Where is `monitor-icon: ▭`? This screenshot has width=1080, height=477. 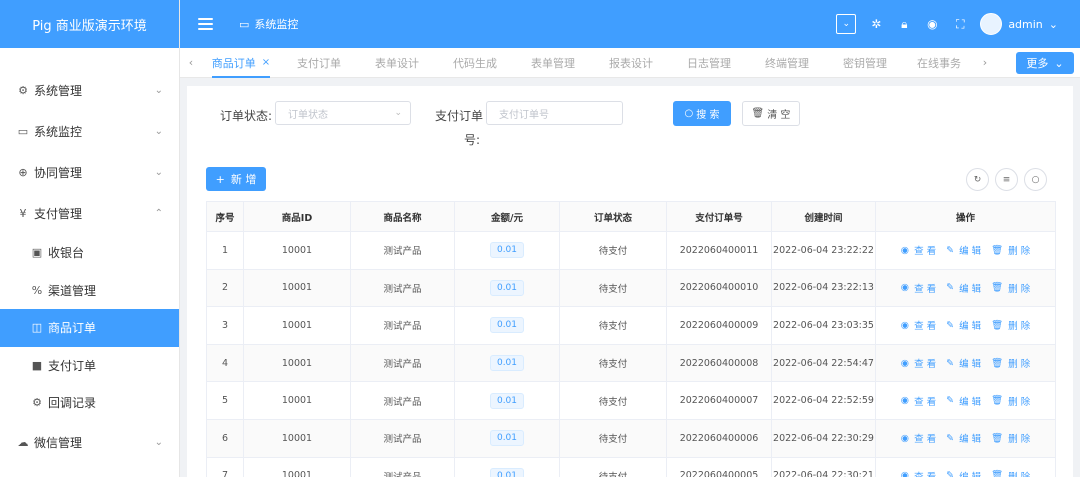
monitor-icon: ▭ is located at coordinates (244, 24).